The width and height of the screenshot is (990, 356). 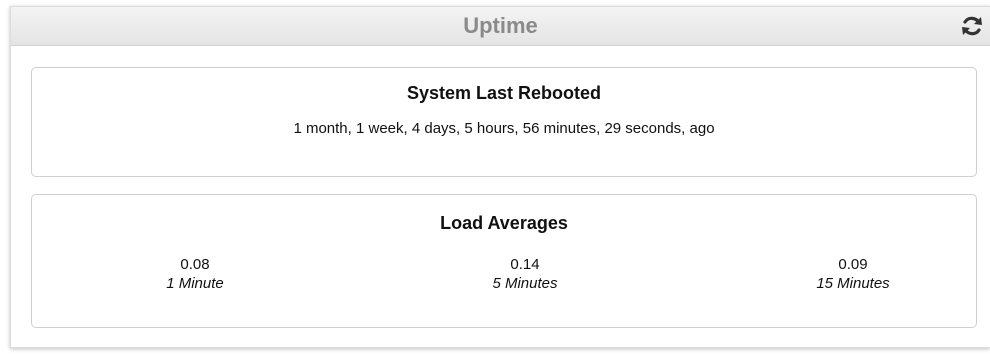 What do you see at coordinates (525, 283) in the screenshot?
I see `load-label: 5 Minutes` at bounding box center [525, 283].